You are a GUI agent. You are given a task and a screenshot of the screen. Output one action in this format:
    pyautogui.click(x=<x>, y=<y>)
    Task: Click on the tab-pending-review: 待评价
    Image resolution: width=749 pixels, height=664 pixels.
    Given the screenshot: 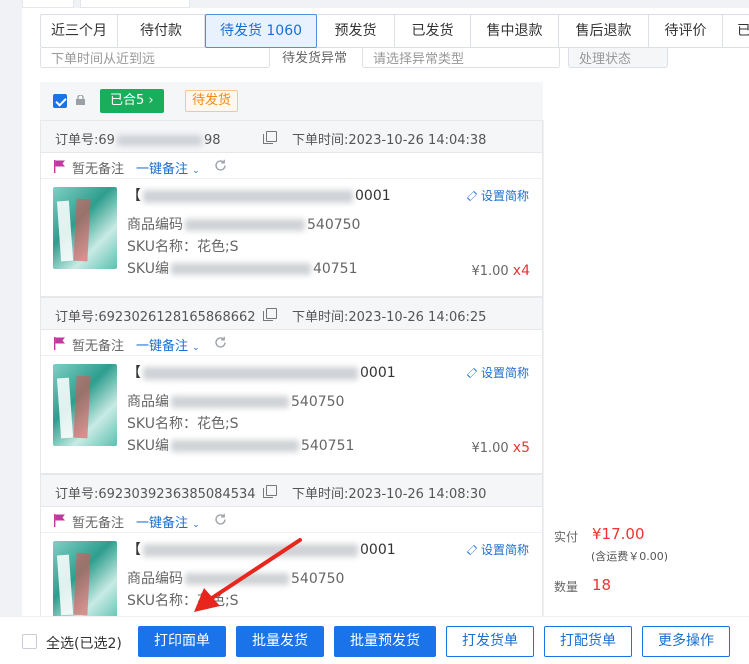 What is the action you would take?
    pyautogui.click(x=686, y=31)
    